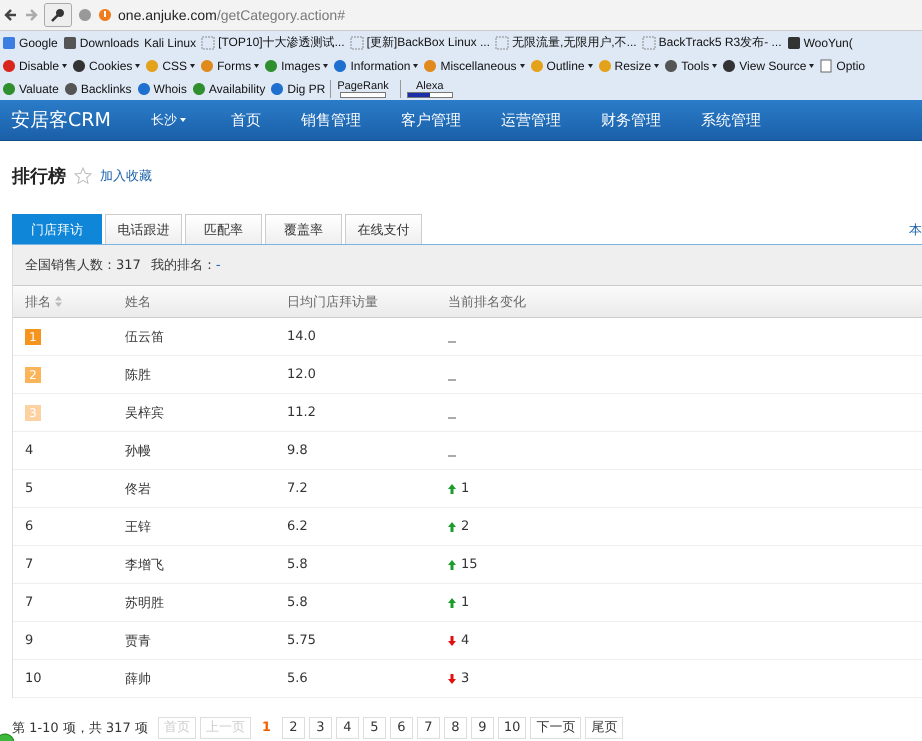  I want to click on page-button: 8, so click(455, 728).